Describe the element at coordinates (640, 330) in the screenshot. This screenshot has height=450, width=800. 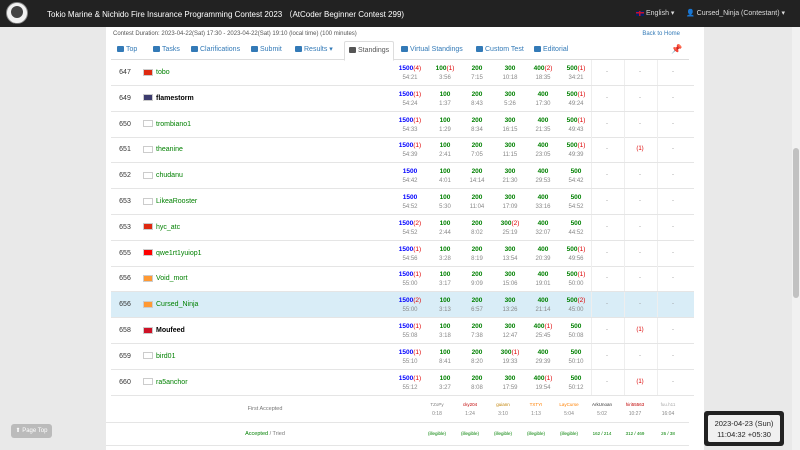
I see `task-ex-cell: (1)` at that location.